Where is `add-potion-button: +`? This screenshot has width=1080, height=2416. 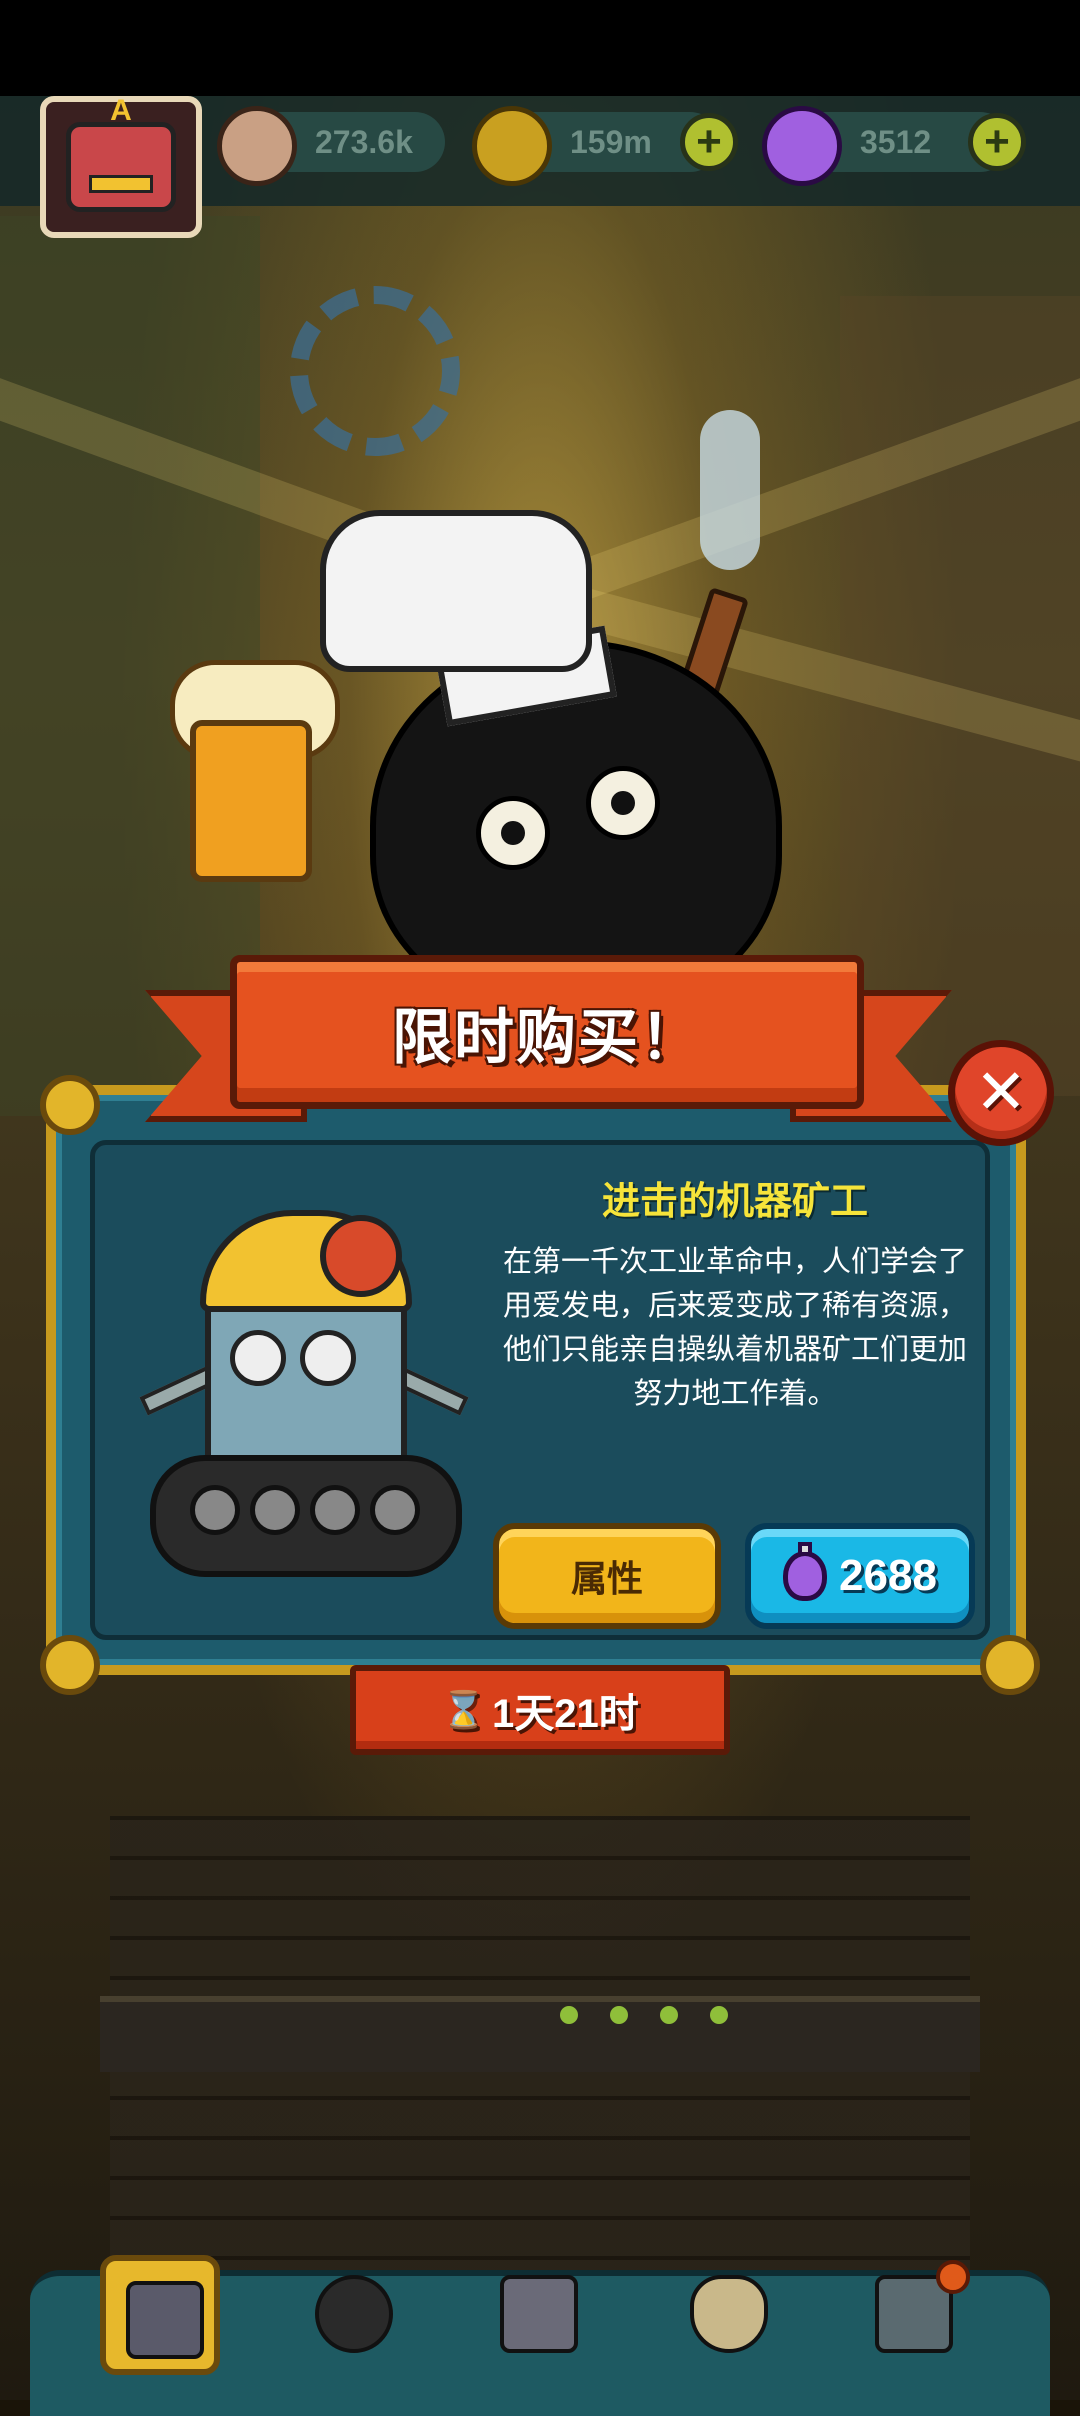
add-potion-button: + is located at coordinates (997, 142).